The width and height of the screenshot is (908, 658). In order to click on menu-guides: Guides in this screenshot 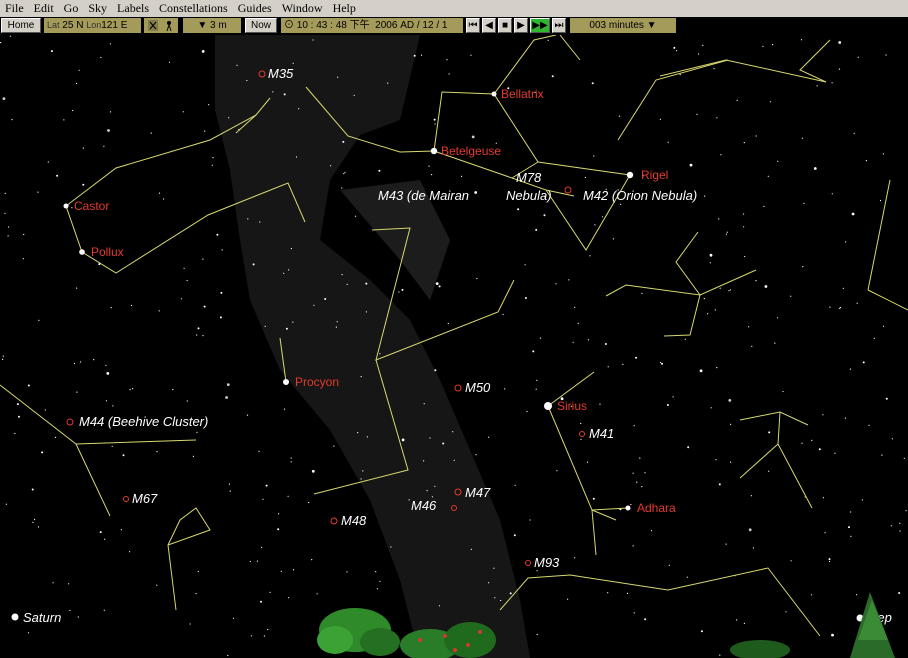, I will do `click(255, 8)`.